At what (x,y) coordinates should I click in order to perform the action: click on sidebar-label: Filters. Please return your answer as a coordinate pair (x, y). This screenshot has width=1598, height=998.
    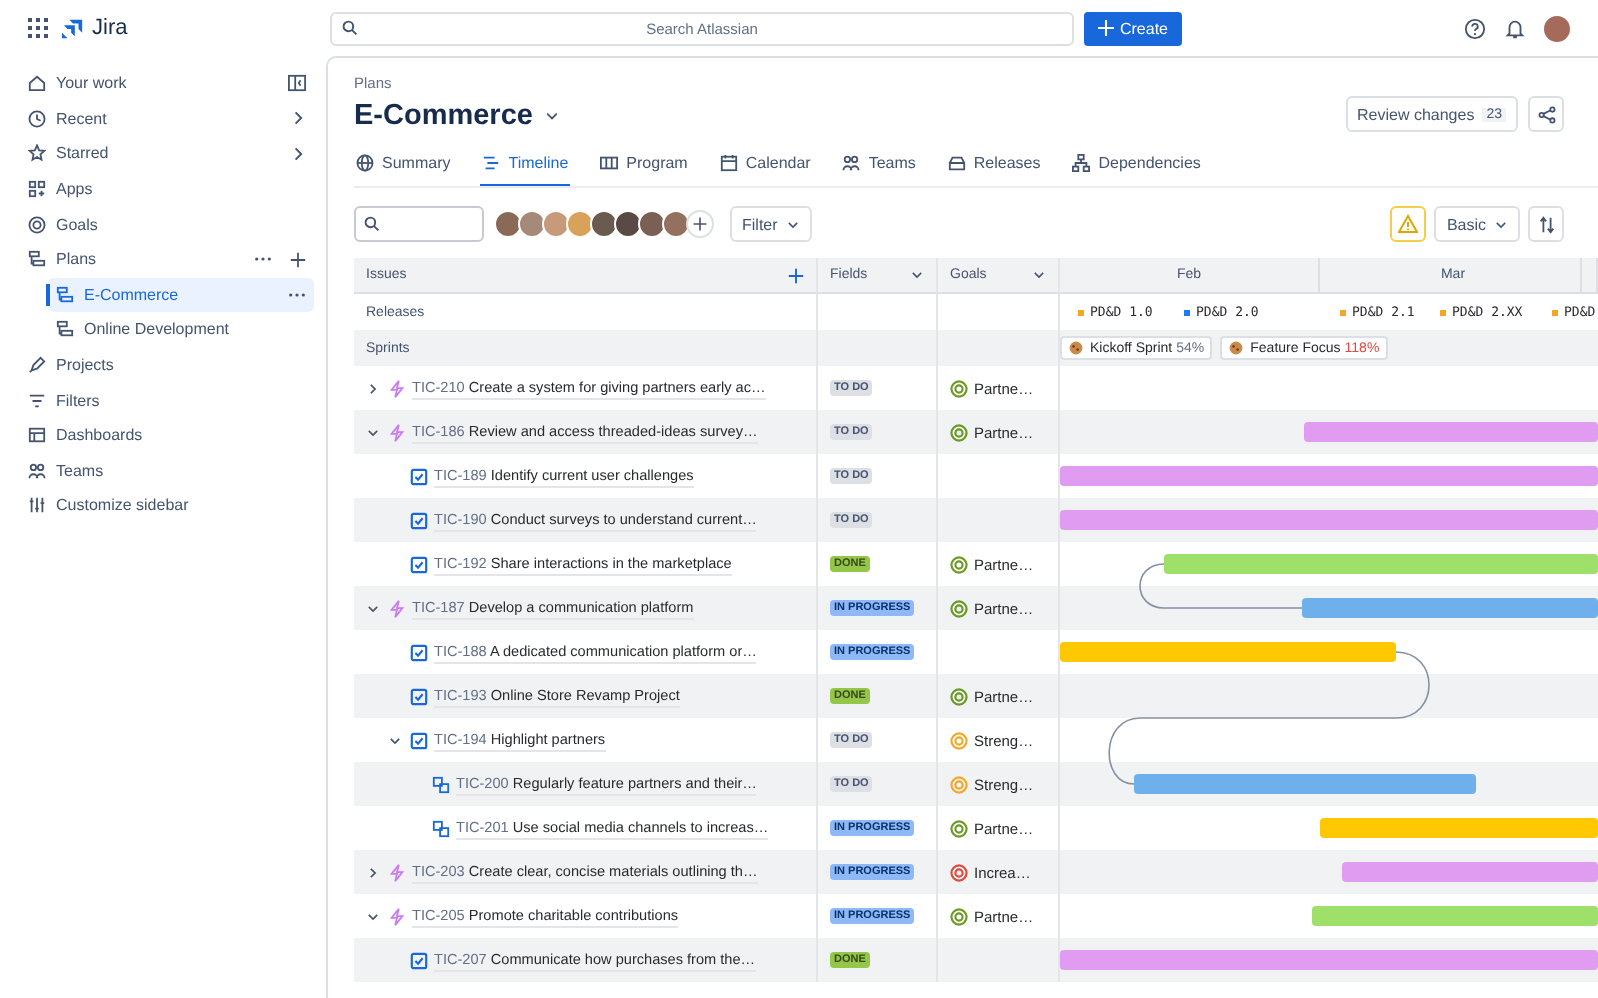
    Looking at the image, I should click on (78, 400).